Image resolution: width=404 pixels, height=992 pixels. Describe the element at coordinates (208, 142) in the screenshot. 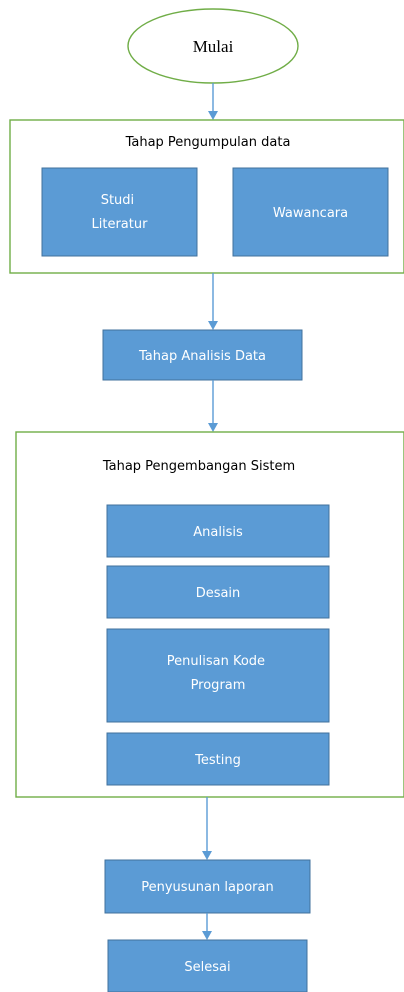

I see `collection-stage-title: Tahap Pengumpulan data` at that location.